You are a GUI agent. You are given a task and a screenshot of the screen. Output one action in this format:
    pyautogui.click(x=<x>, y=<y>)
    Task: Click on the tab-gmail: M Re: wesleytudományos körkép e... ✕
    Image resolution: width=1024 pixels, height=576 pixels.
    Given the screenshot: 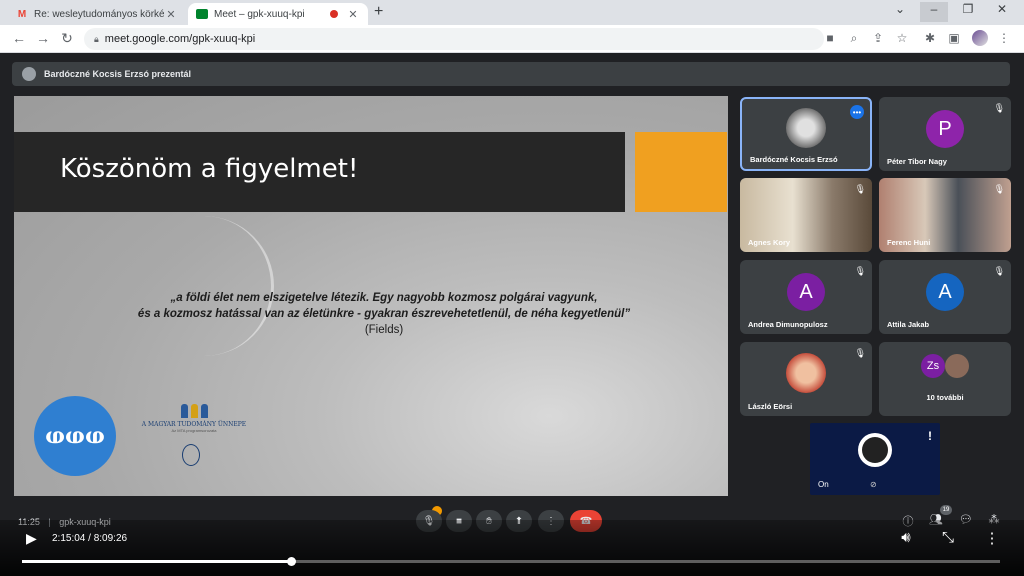 What is the action you would take?
    pyautogui.click(x=97, y=14)
    